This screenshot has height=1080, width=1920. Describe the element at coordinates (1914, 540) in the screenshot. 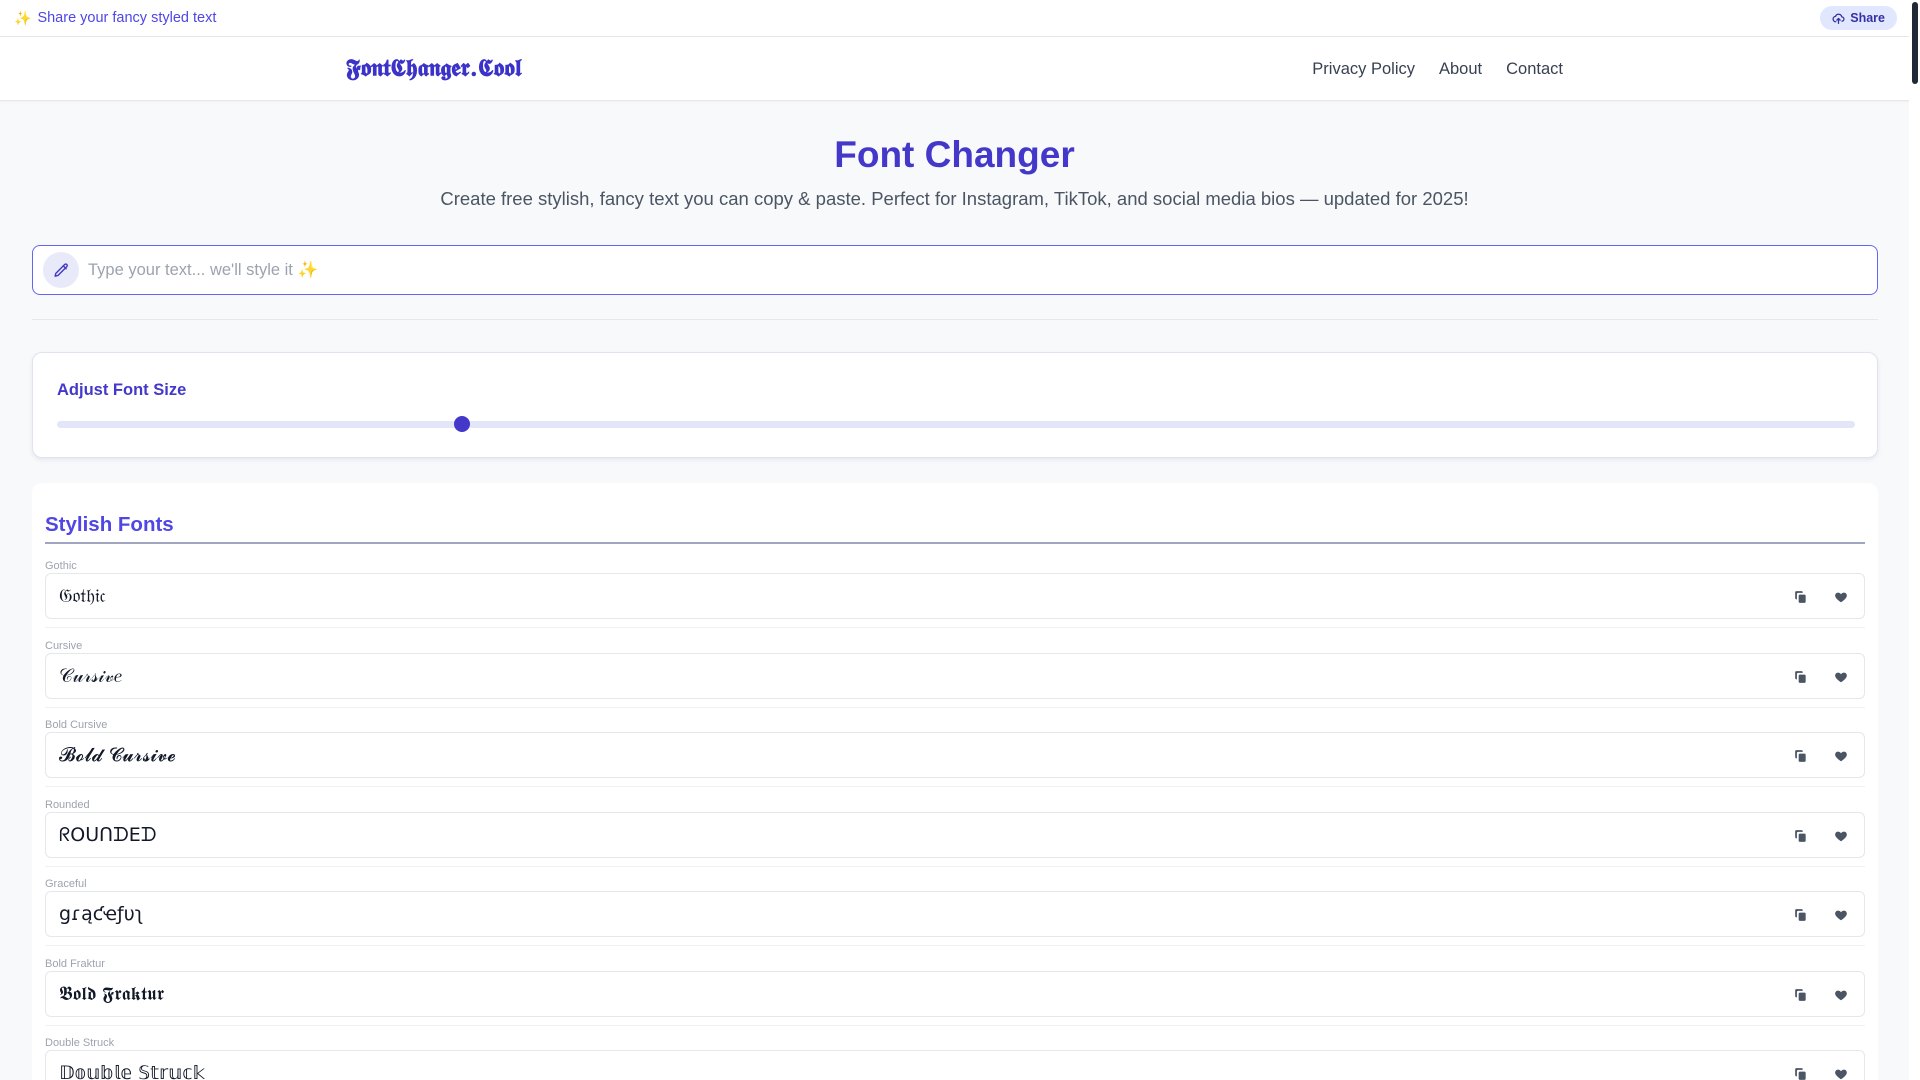

I see `page-scrollbar` at that location.